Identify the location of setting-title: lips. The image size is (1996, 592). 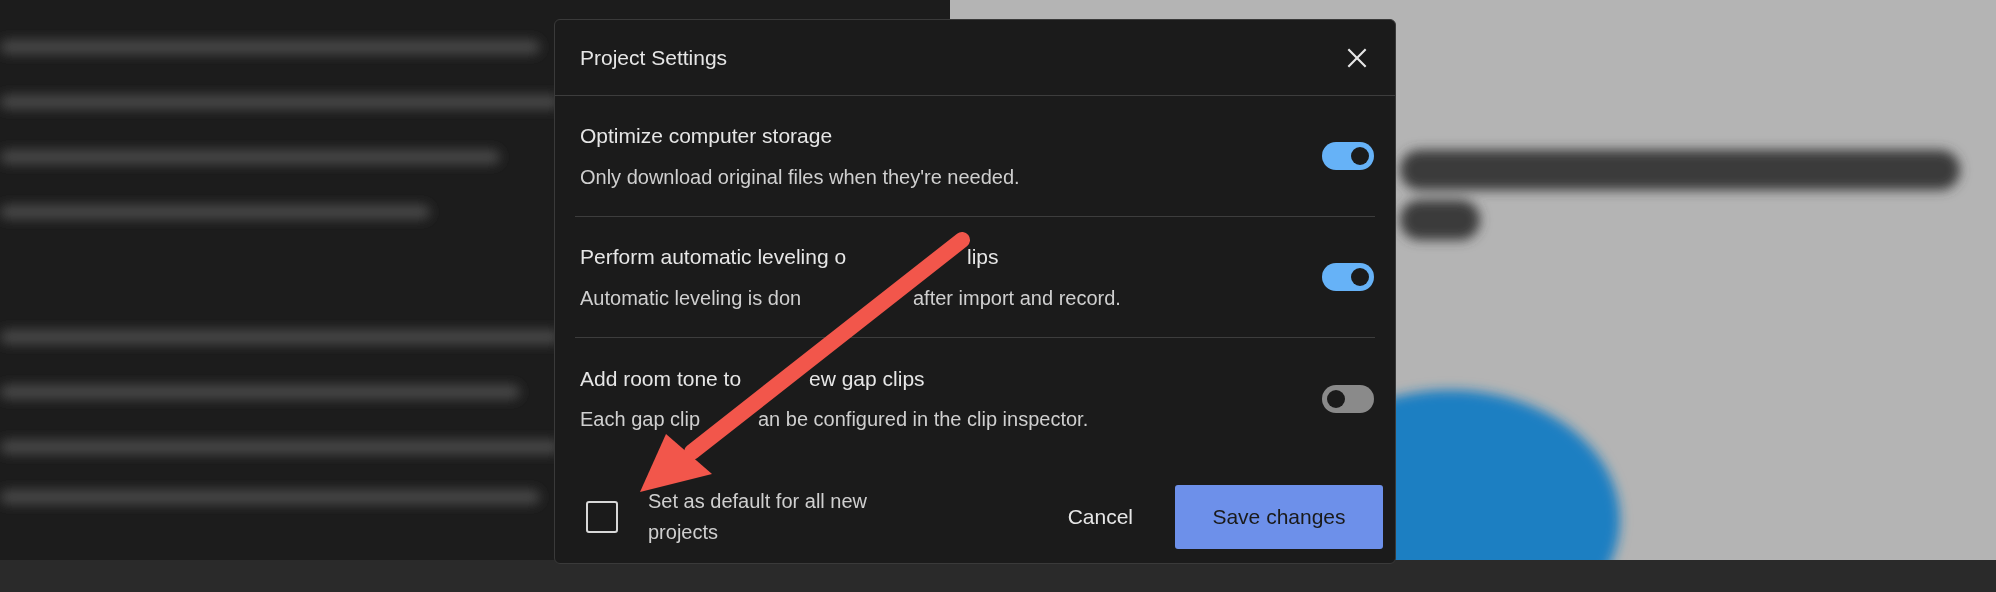
(983, 257).